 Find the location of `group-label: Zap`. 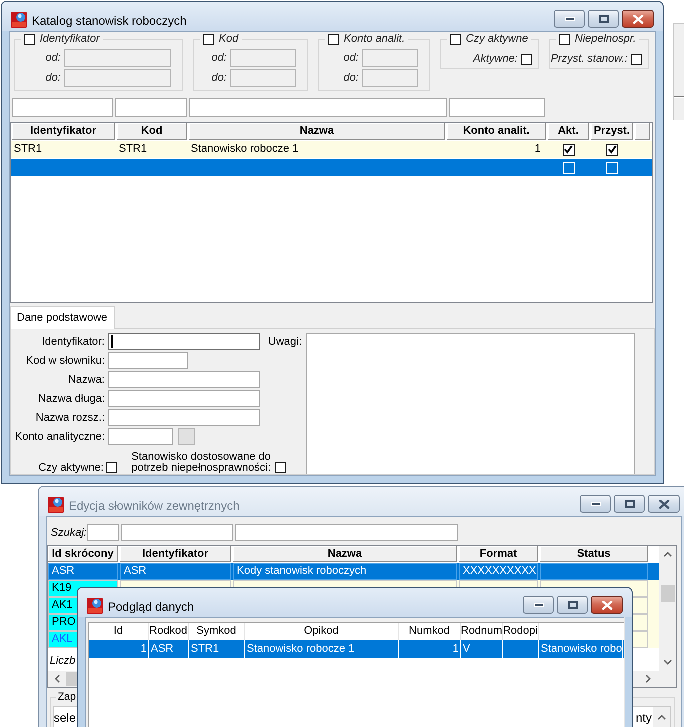

group-label: Zap is located at coordinates (67, 697).